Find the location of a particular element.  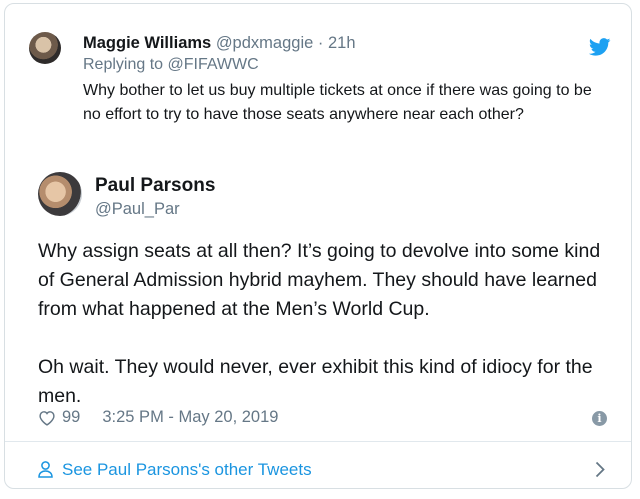

replying-to-handle: @FIFAWWC is located at coordinates (213, 64).